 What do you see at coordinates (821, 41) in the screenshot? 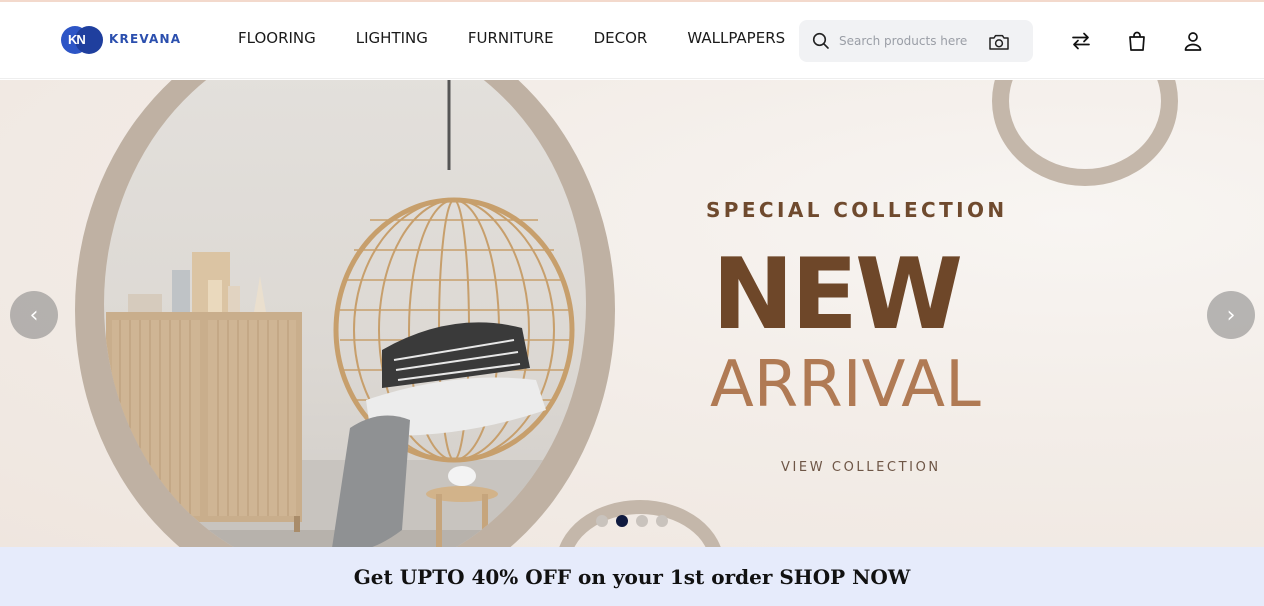
I see `search-icon` at bounding box center [821, 41].